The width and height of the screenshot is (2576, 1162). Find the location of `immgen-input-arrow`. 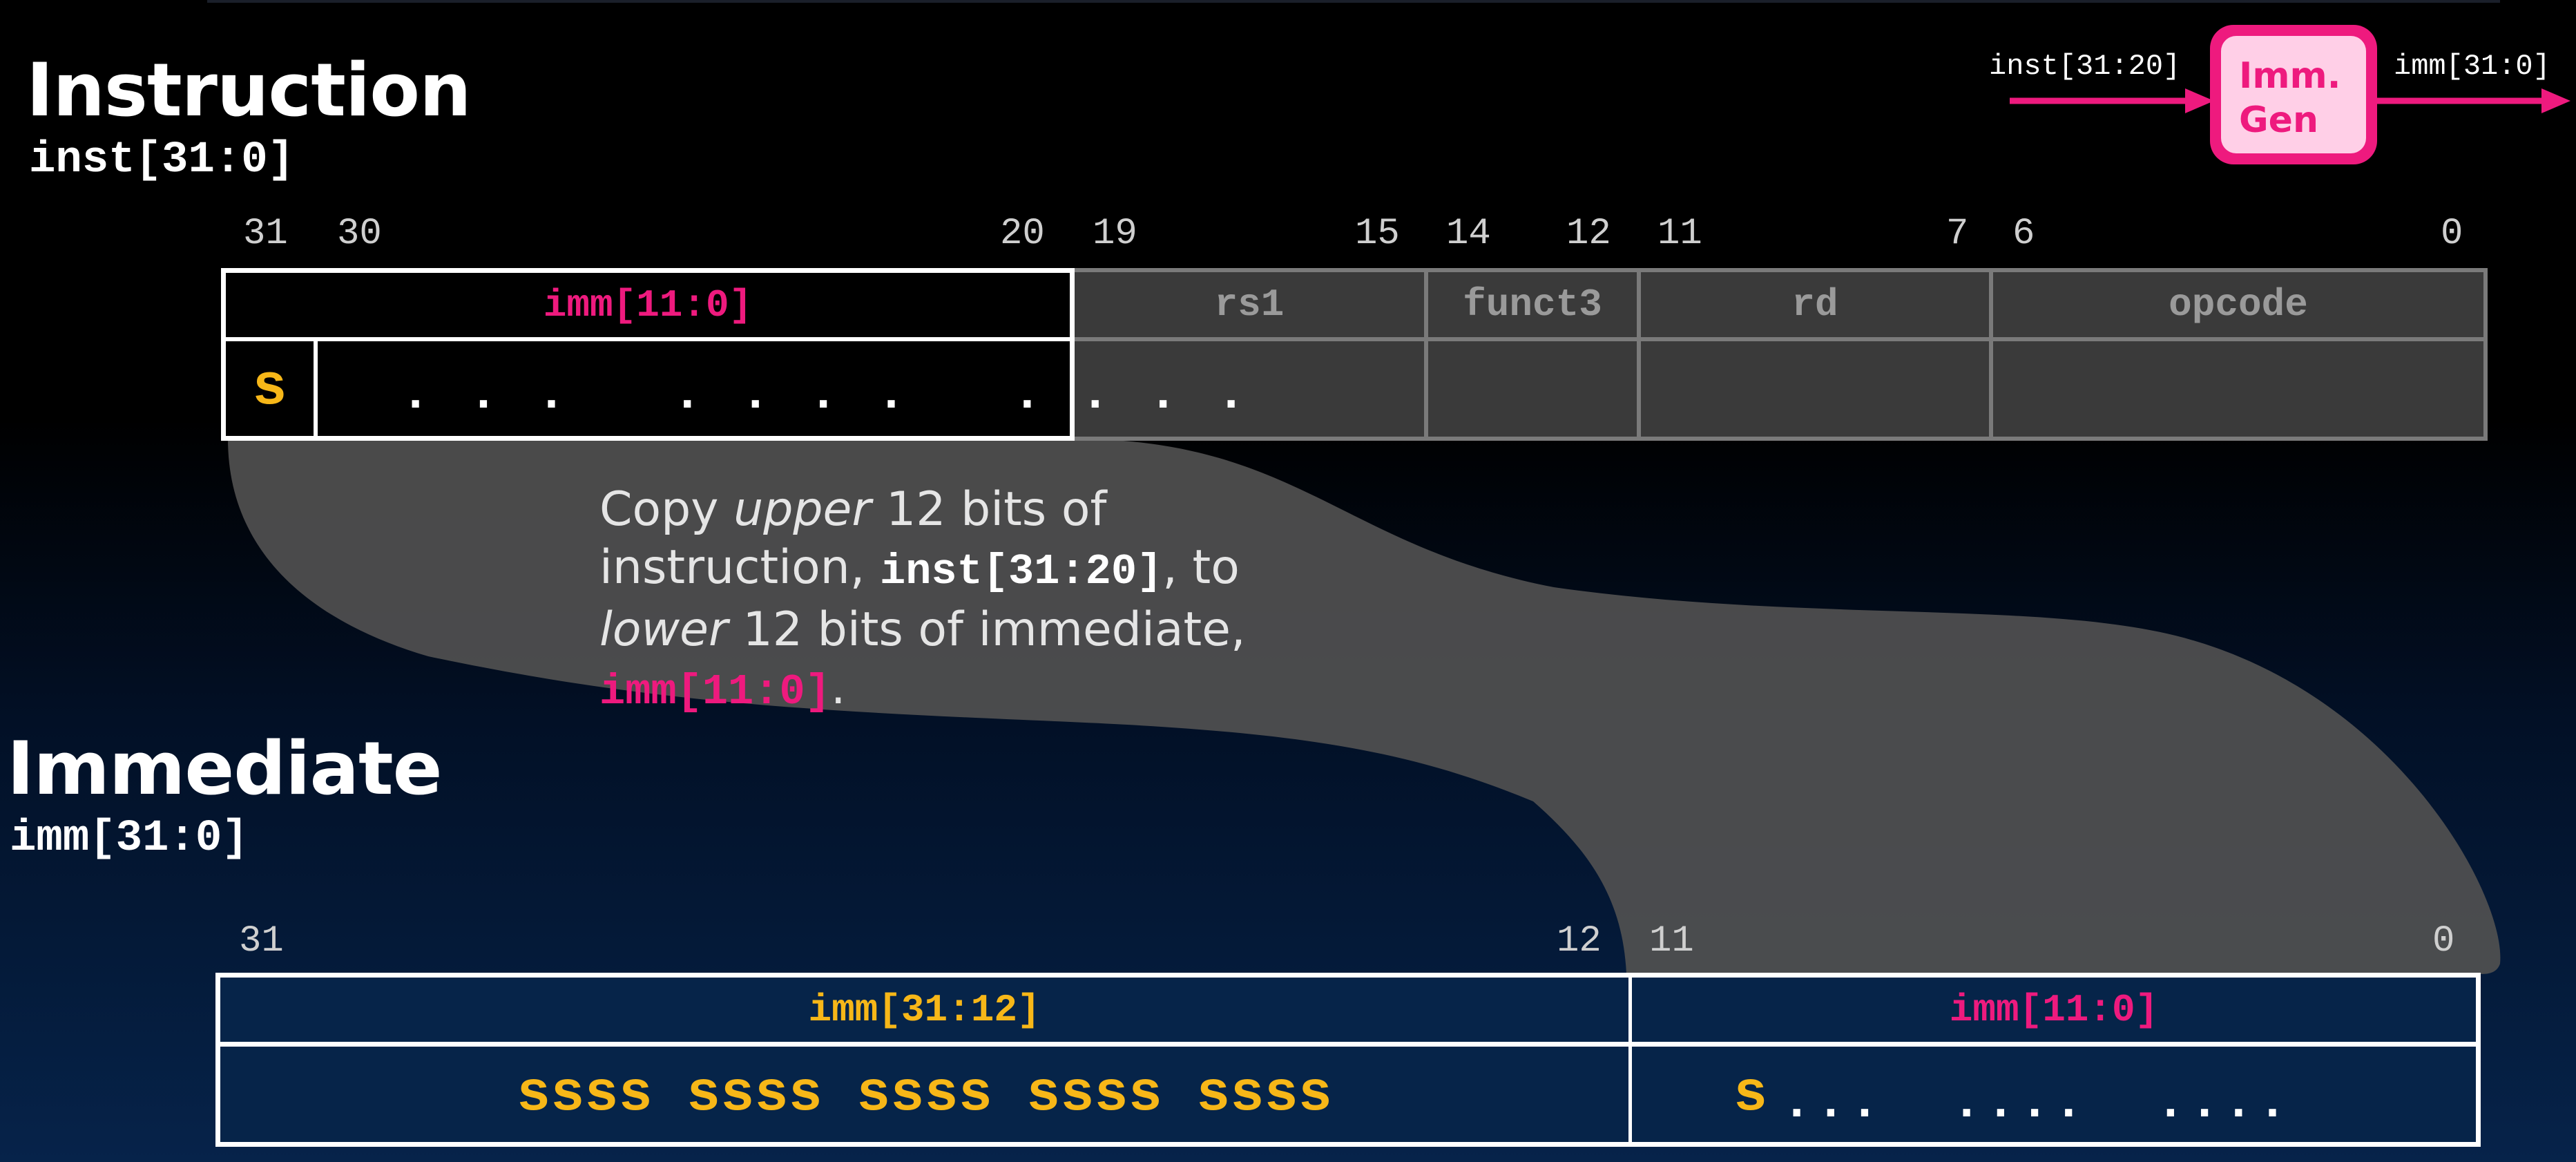

immgen-input-arrow is located at coordinates (2112, 100).